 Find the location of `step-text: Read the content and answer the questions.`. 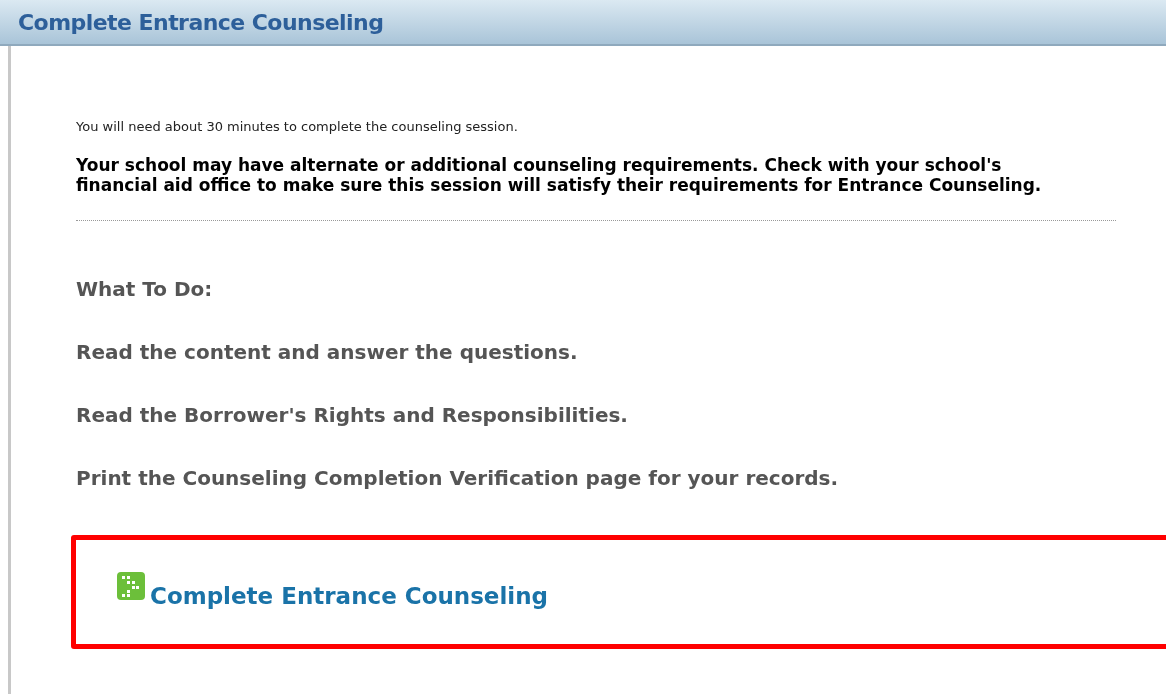

step-text: Read the content and answer the questions. is located at coordinates (327, 352).